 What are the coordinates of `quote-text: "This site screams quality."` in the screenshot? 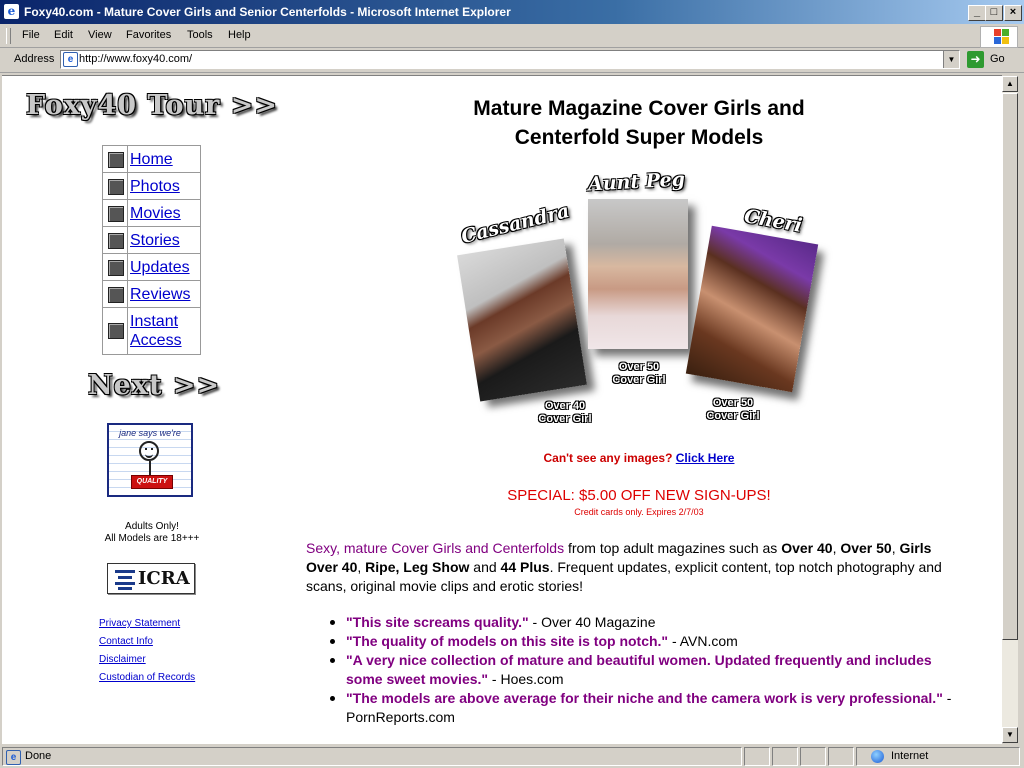 It's located at (437, 622).